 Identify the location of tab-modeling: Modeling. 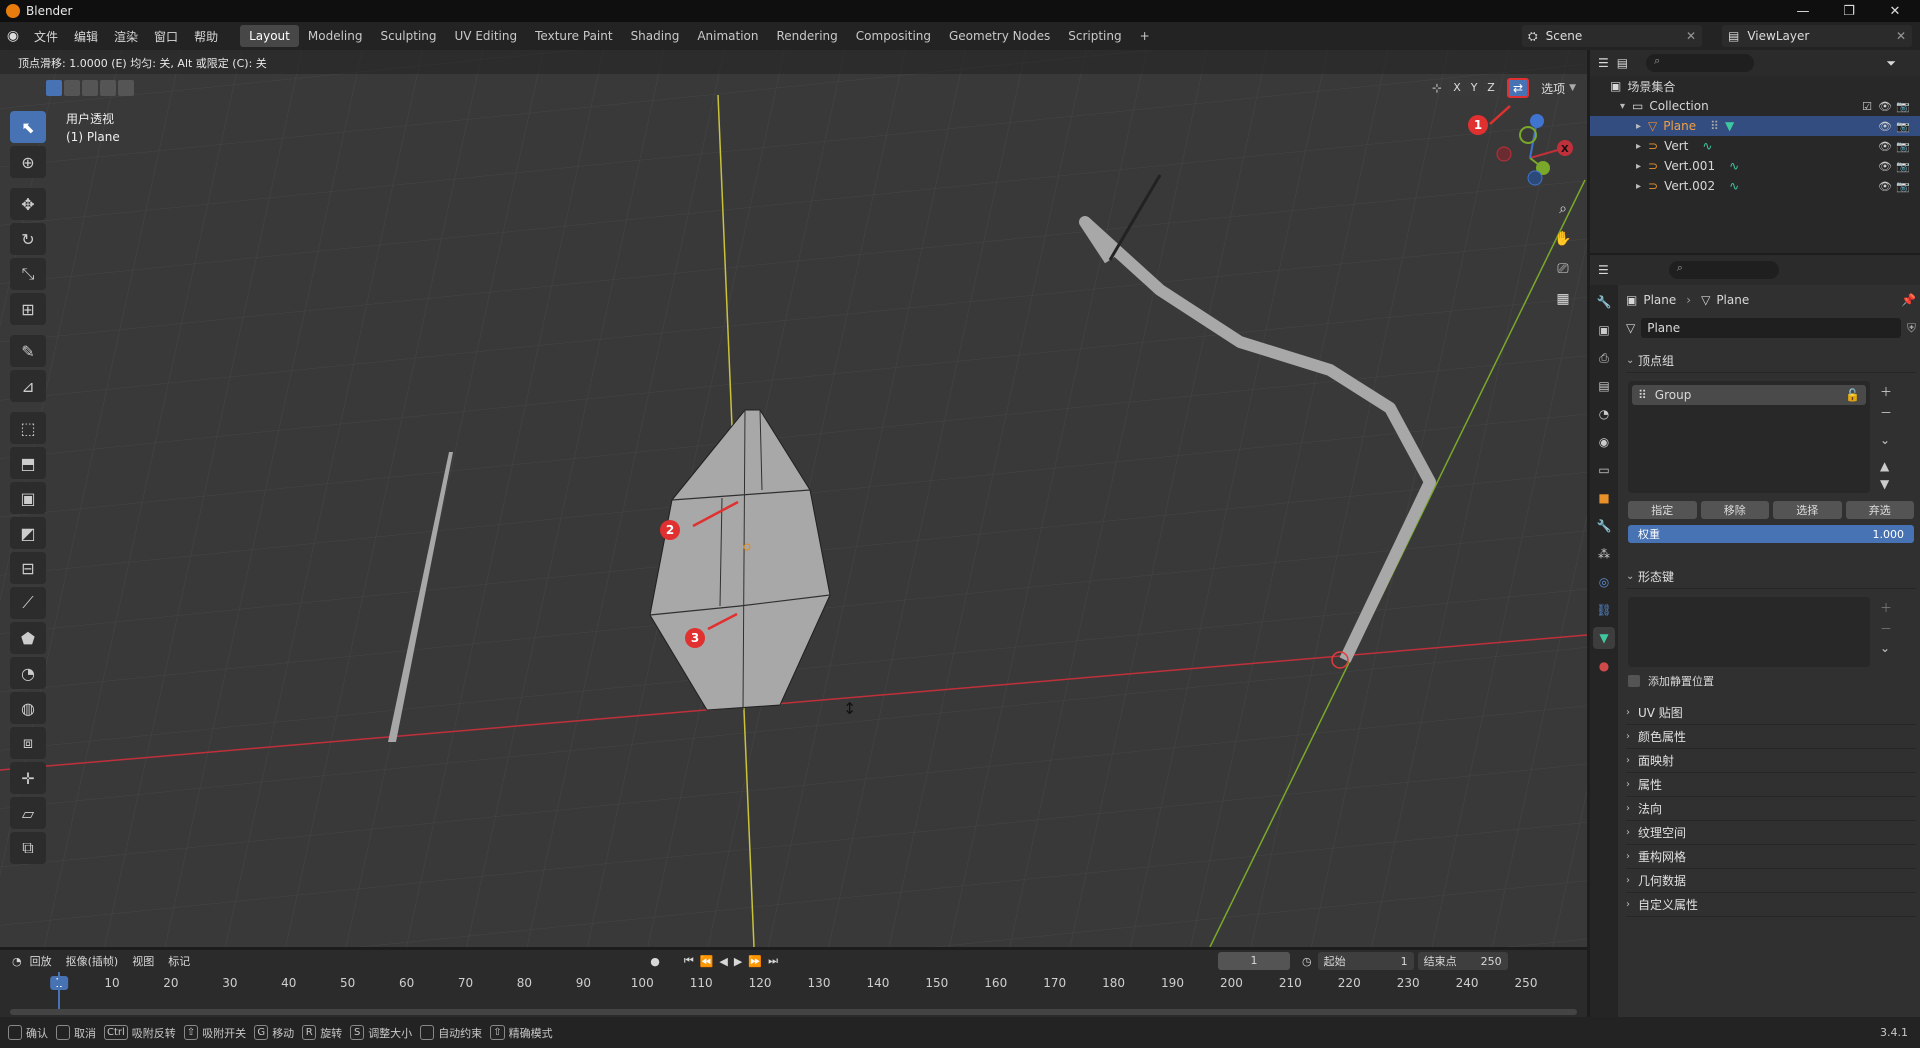
(335, 36).